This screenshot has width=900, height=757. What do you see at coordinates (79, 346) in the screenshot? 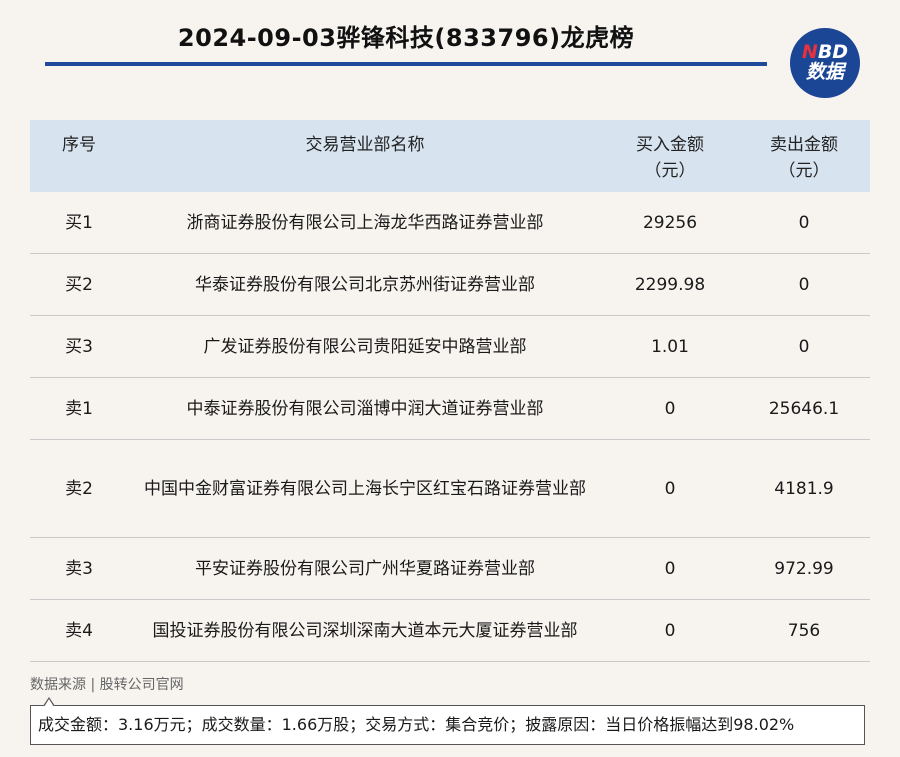
I see `rank-cell: 买3` at bounding box center [79, 346].